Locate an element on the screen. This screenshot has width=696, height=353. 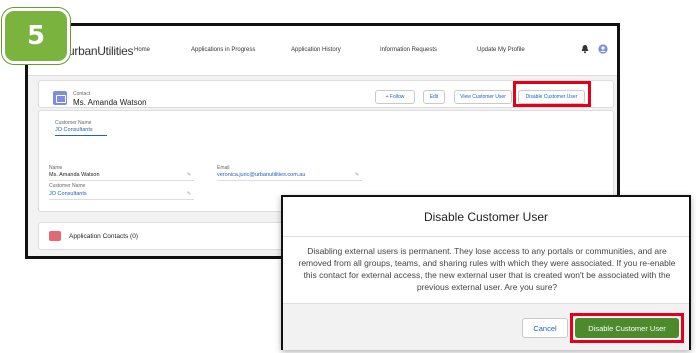
email-link: veronica.juric@urbanutilities.com.au is located at coordinates (261, 175).